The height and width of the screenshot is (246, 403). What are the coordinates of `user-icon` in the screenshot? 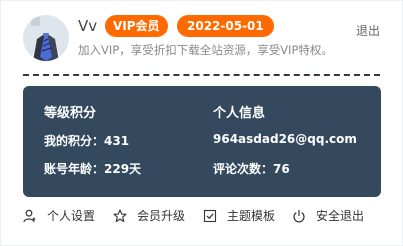 It's located at (30, 216).